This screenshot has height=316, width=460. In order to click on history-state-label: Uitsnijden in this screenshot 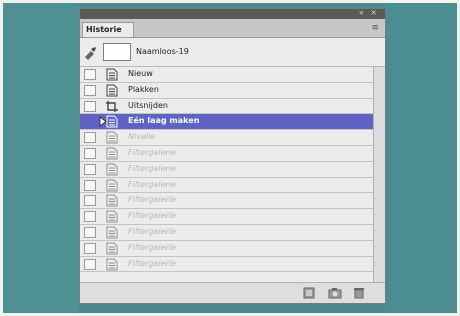, I will do `click(148, 105)`.